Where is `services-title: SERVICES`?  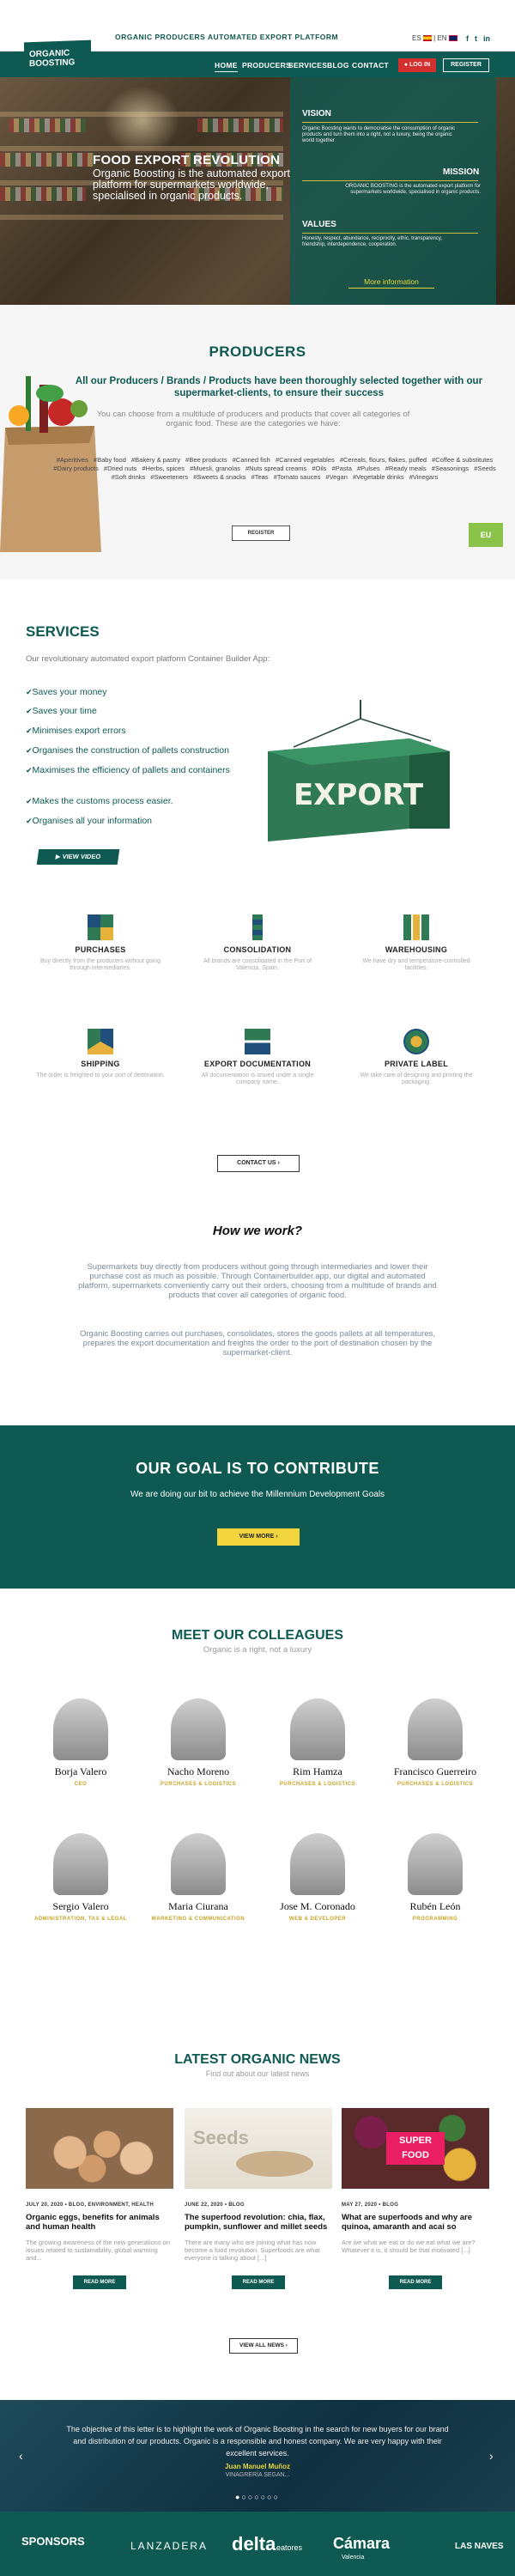
services-title: SERVICES is located at coordinates (63, 631).